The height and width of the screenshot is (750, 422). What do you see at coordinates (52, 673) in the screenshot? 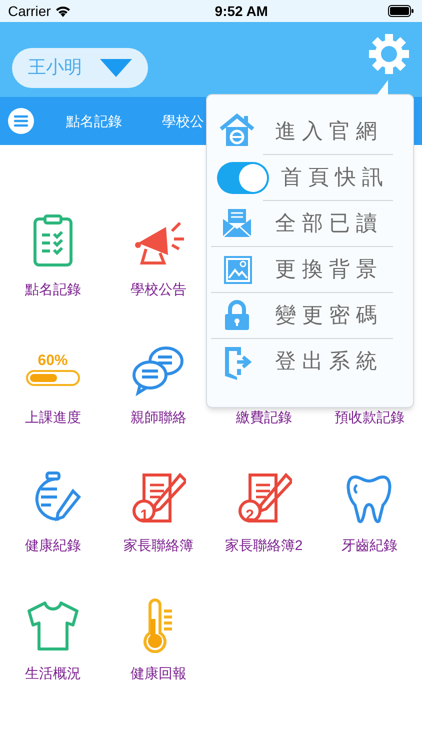
I see `grid-item-label: 生活概況` at bounding box center [52, 673].